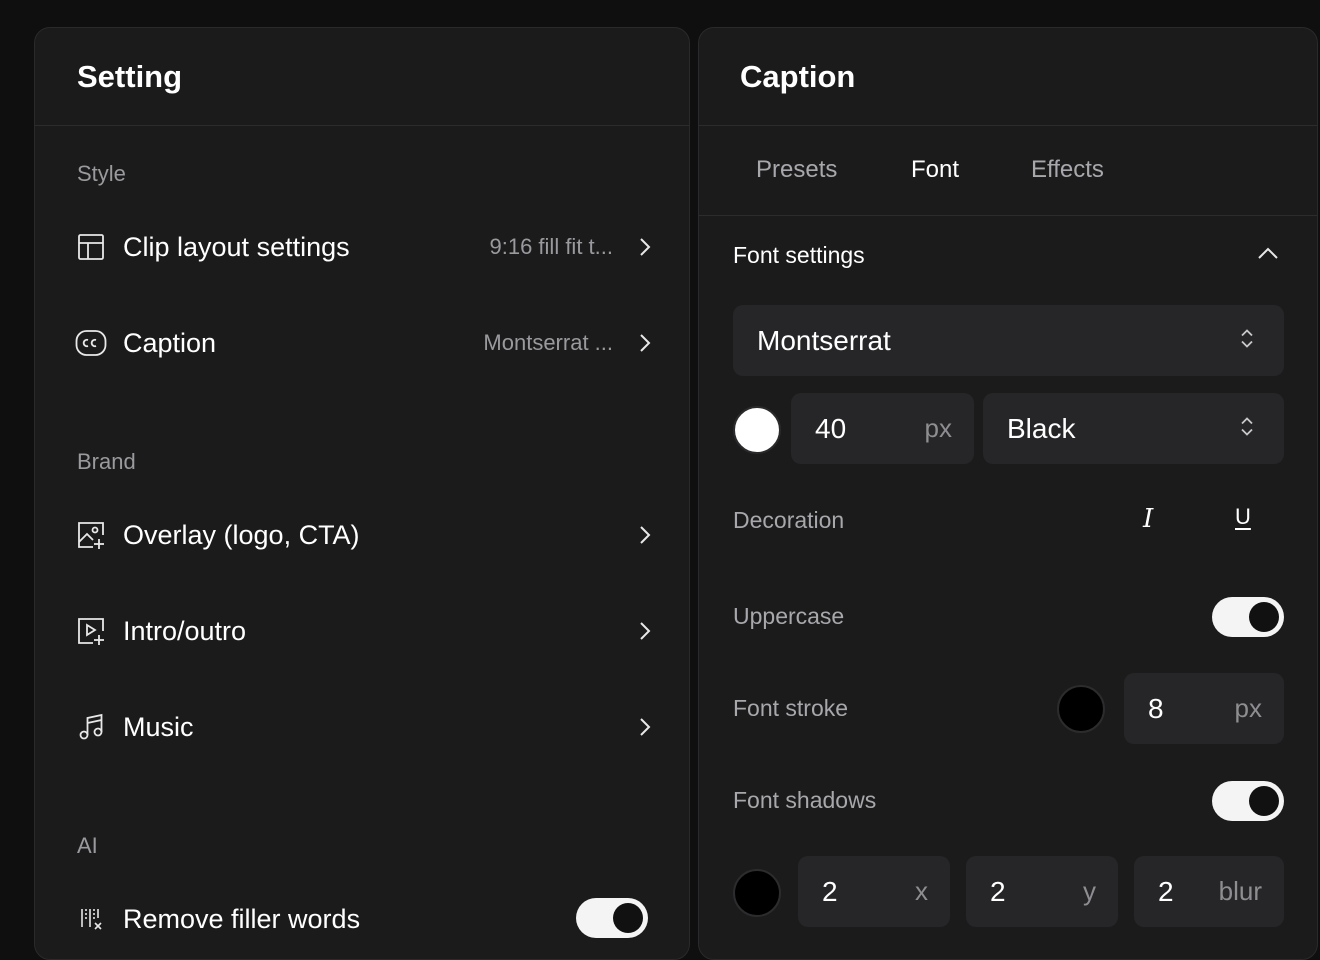 Image resolution: width=1320 pixels, height=960 pixels. Describe the element at coordinates (101, 173) in the screenshot. I see `section-style-label: Style` at that location.